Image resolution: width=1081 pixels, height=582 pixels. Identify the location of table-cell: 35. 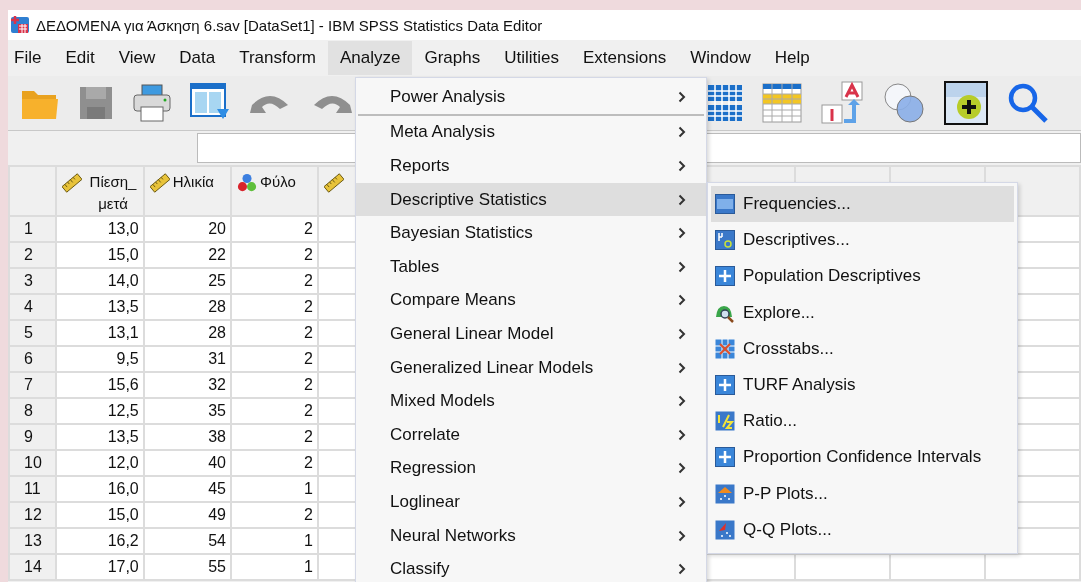
(187, 411).